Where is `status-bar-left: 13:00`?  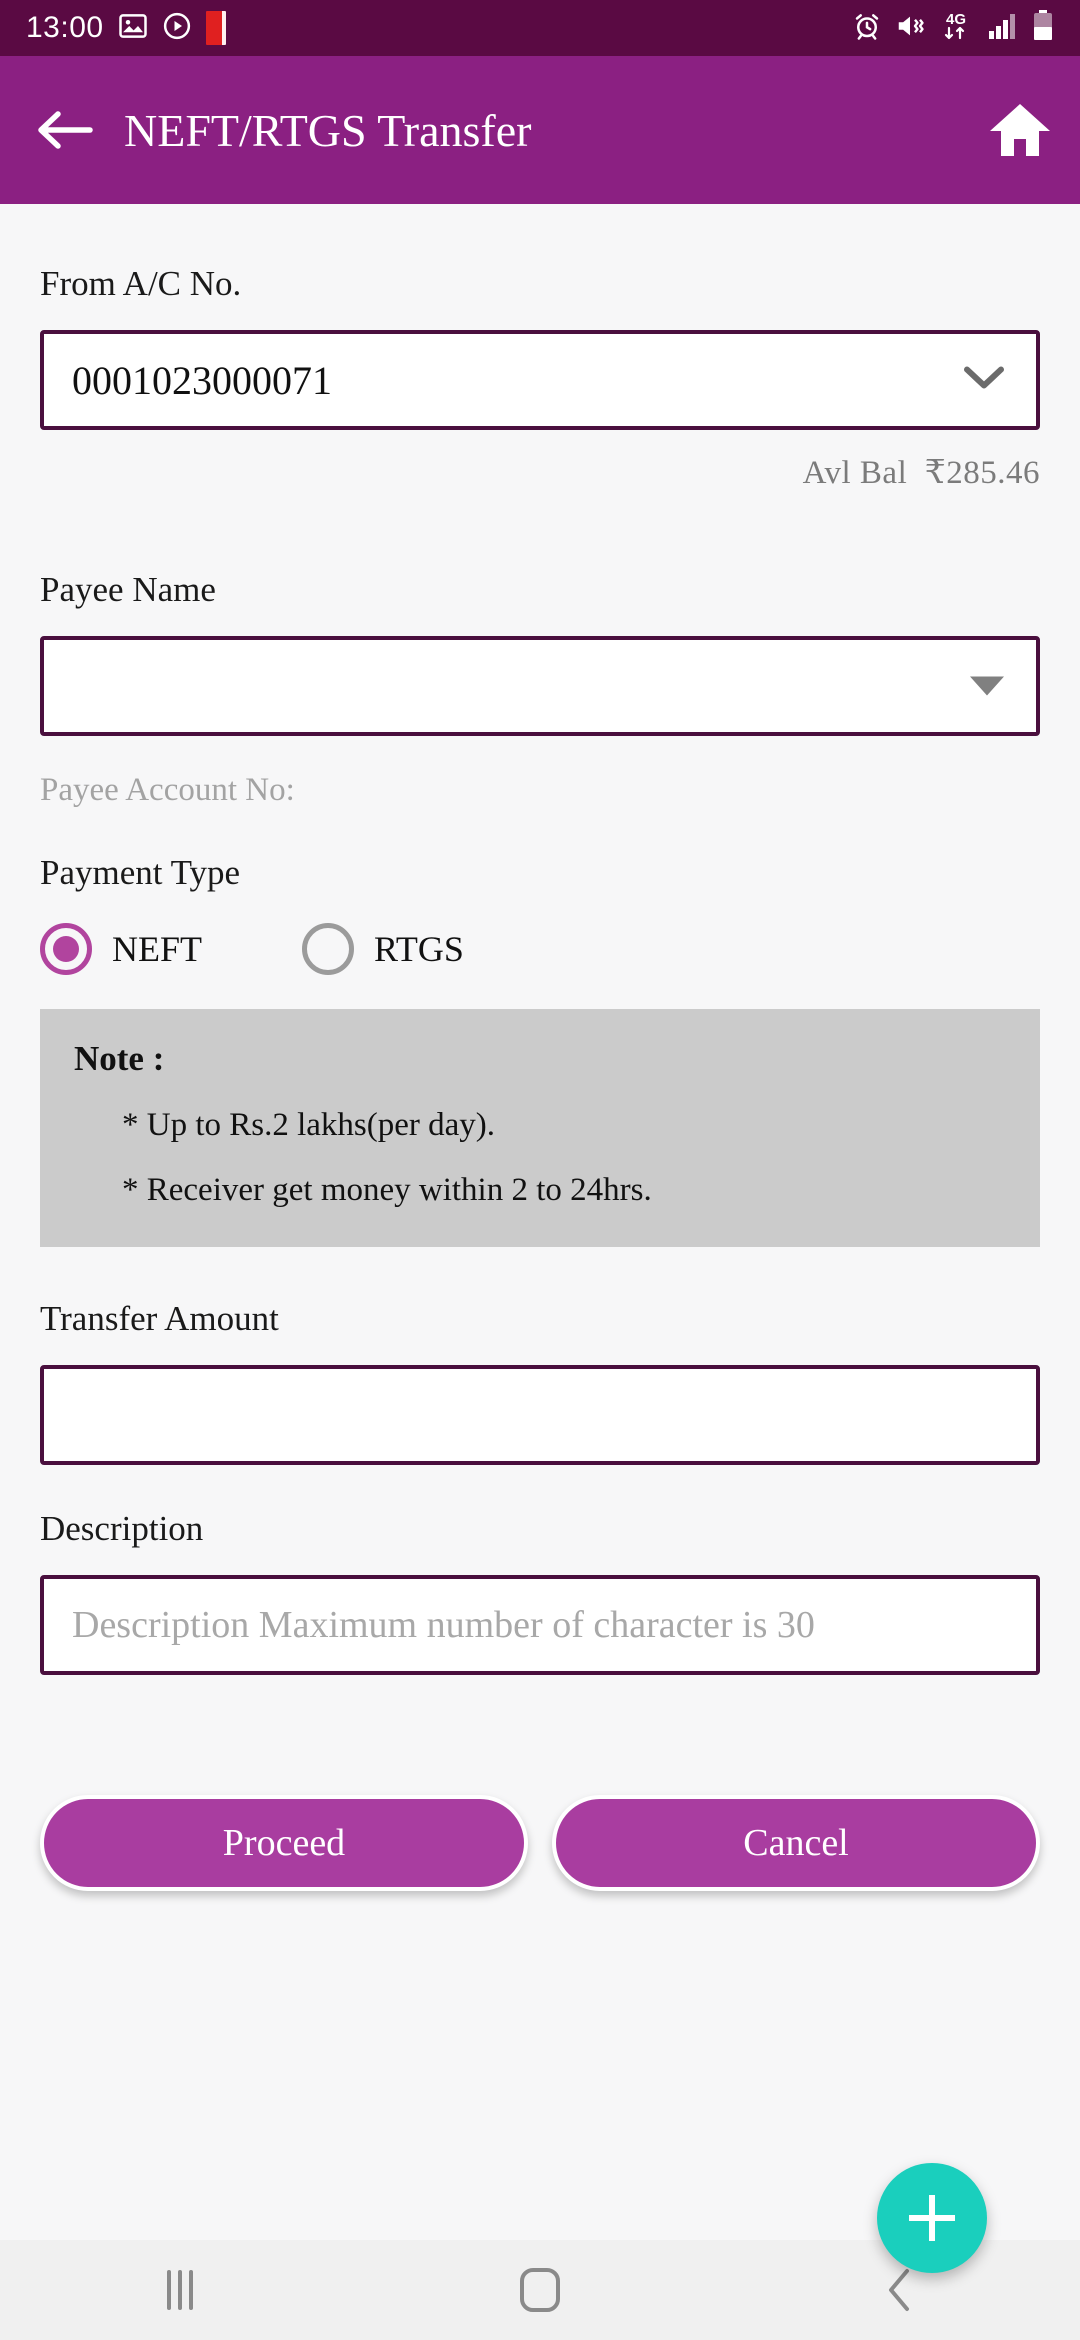 status-bar-left: 13:00 is located at coordinates (126, 28).